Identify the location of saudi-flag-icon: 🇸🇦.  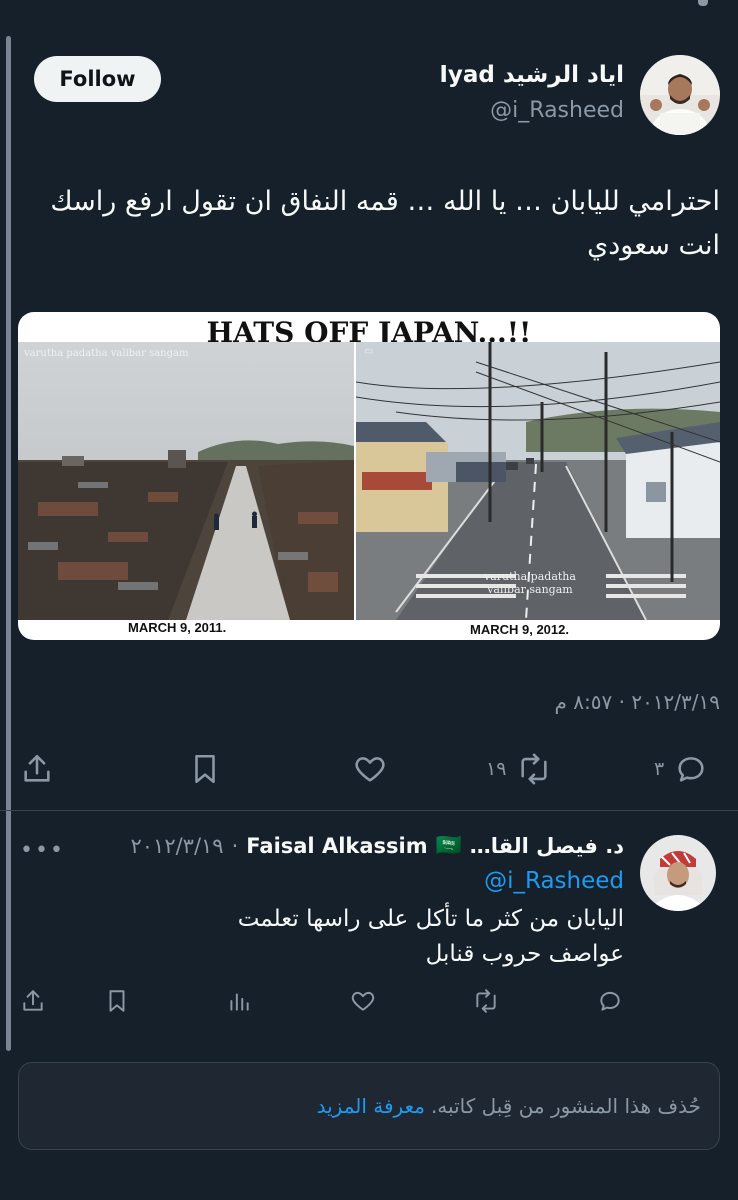
(448, 845).